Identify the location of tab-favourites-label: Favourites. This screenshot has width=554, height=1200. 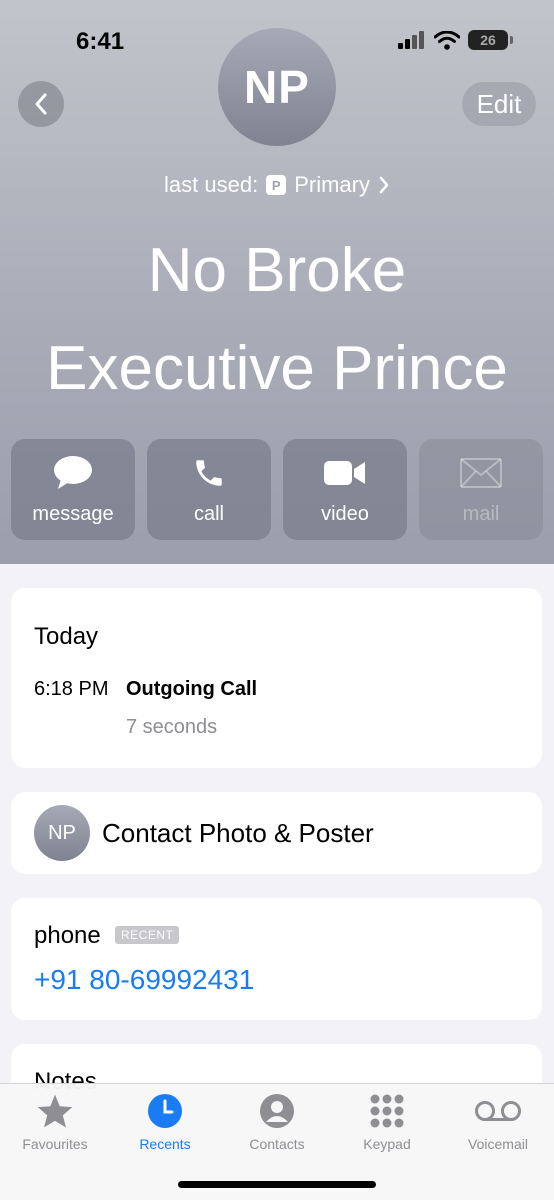
(55, 1144).